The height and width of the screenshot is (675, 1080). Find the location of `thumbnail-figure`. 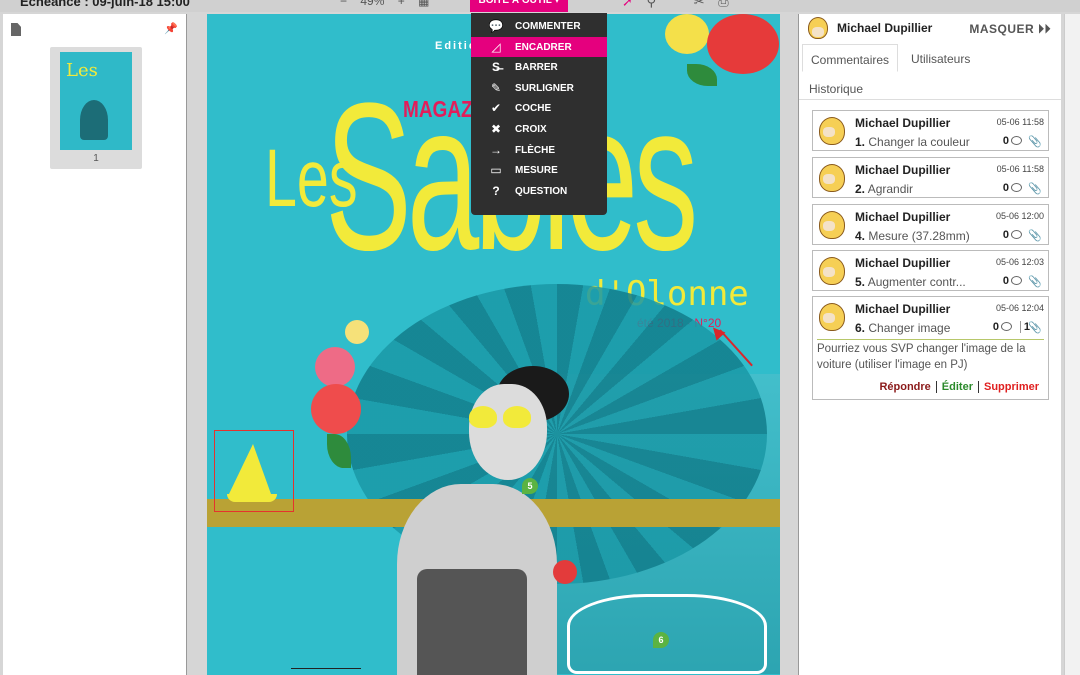

thumbnail-figure is located at coordinates (94, 120).